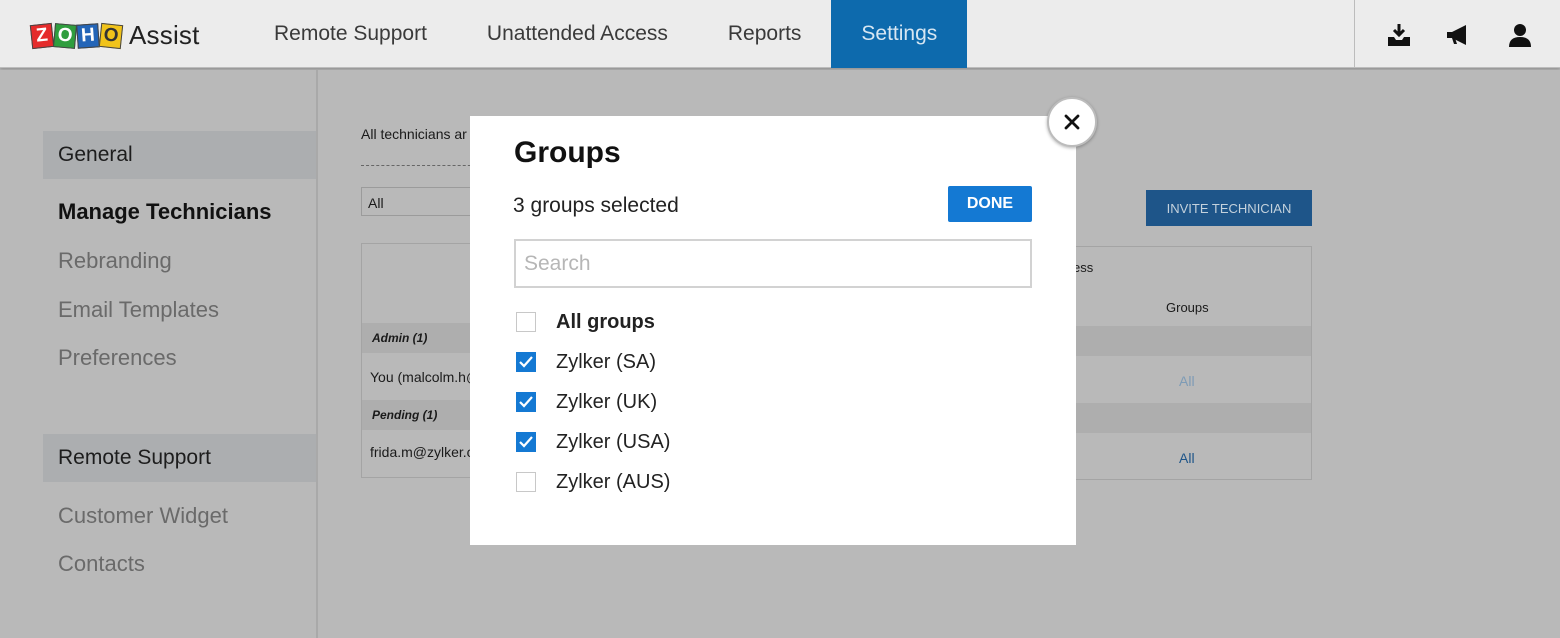  What do you see at coordinates (164, 35) in the screenshot?
I see `product-name: Assist` at bounding box center [164, 35].